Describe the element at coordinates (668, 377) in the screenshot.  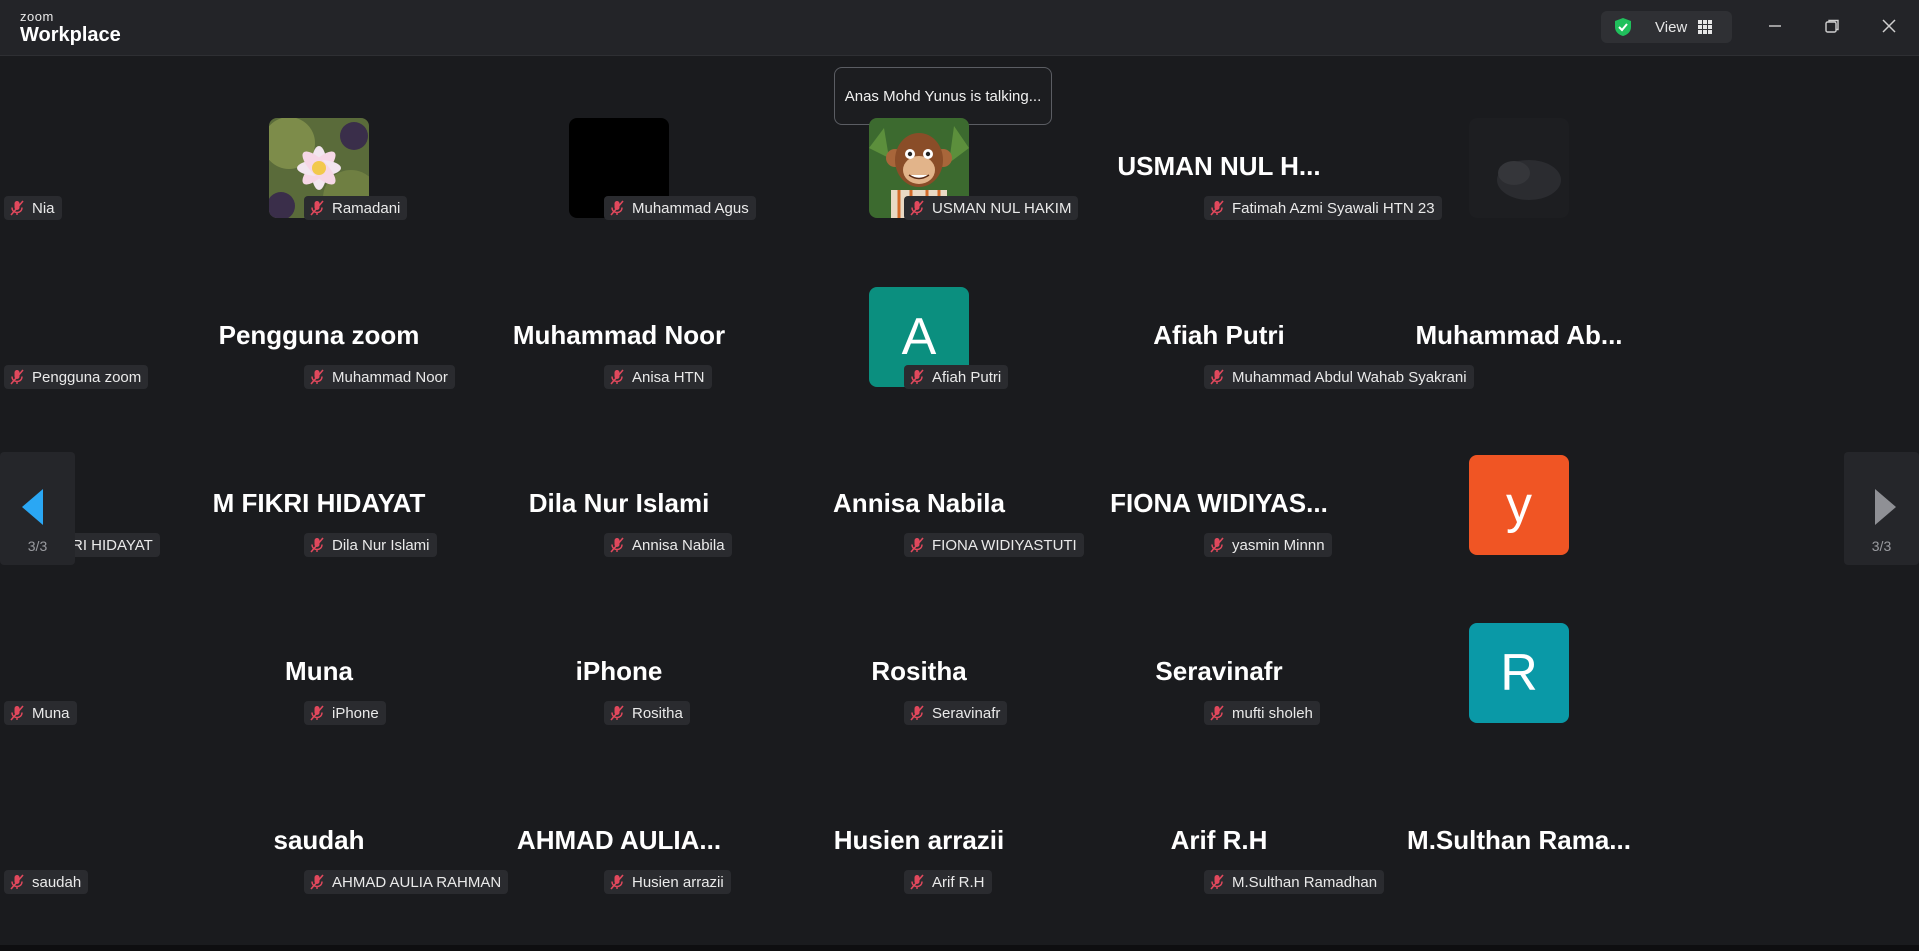
I see `participant-name: Anisa HTN` at that location.